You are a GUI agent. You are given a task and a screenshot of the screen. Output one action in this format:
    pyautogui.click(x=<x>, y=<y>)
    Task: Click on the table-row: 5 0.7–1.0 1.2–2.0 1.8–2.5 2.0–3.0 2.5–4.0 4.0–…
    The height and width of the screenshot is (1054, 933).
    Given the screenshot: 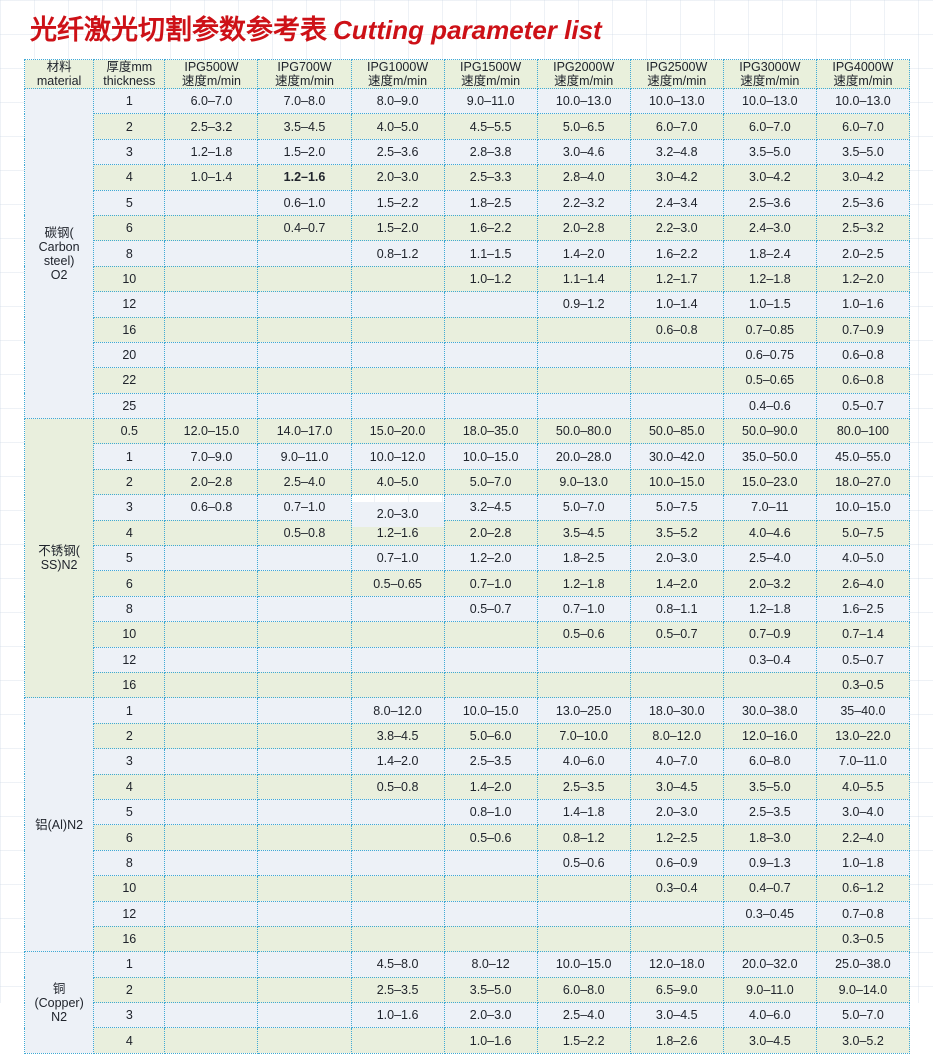 What is the action you would take?
    pyautogui.click(x=468, y=558)
    